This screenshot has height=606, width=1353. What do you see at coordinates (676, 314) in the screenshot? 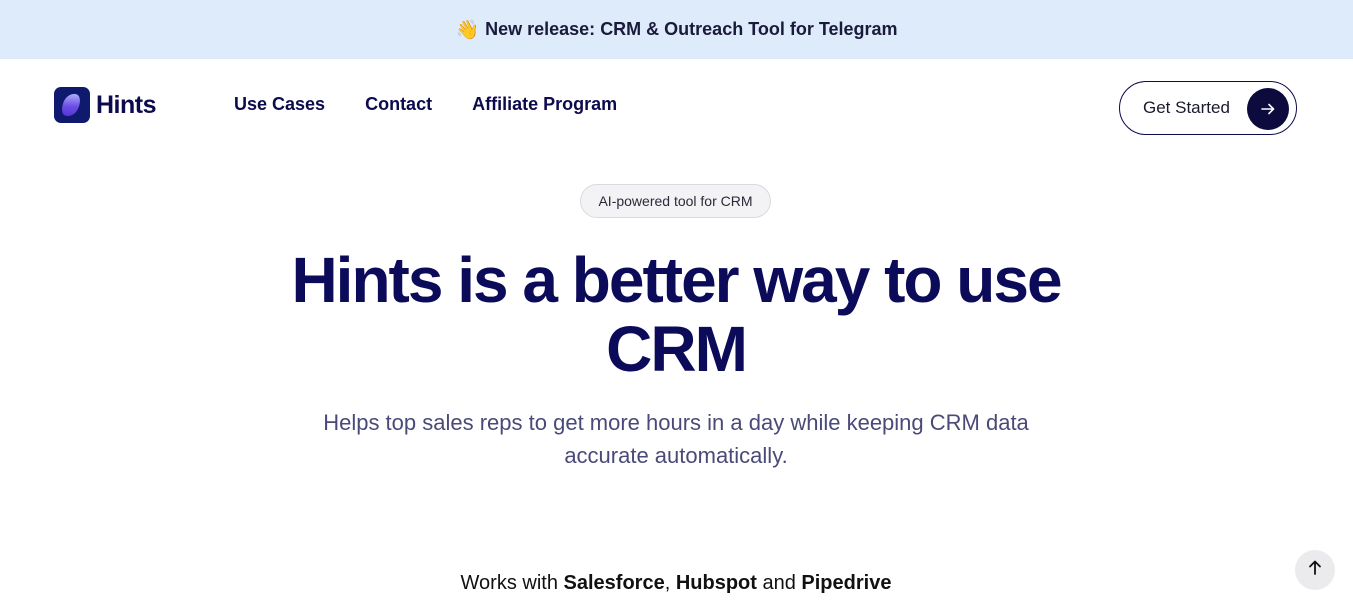
I see `hero-headline: Hints is a better way to use CRM` at bounding box center [676, 314].